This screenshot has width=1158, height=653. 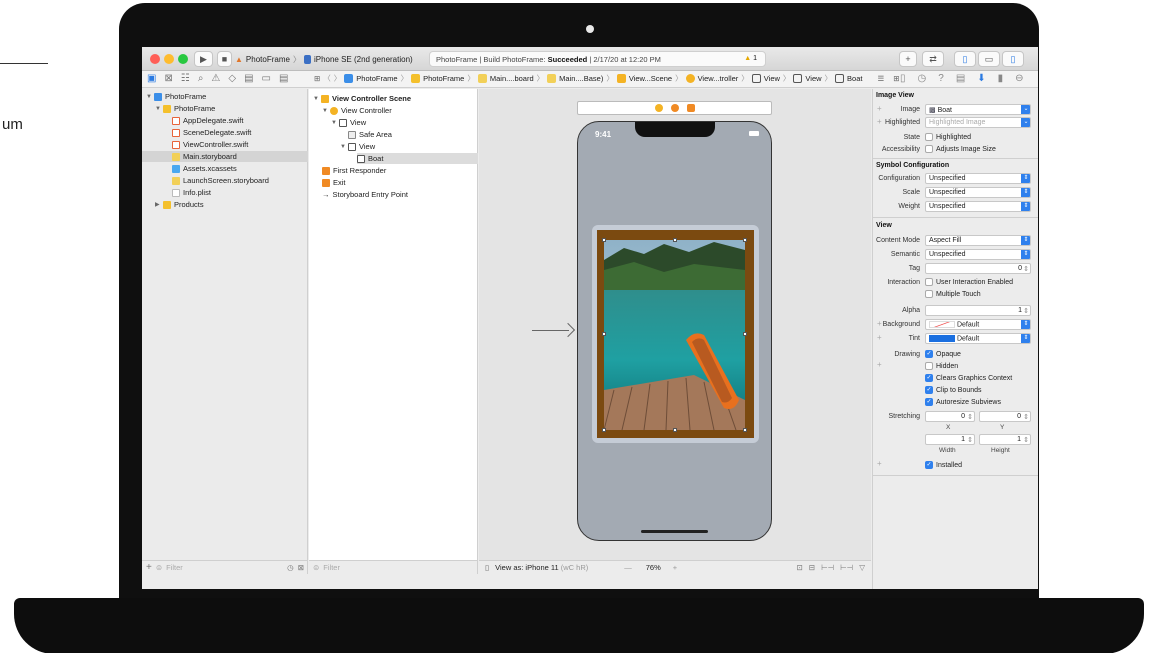 What do you see at coordinates (953, 294) in the screenshot?
I see `multiple-touch-checkbox: Multiple Touch` at bounding box center [953, 294].